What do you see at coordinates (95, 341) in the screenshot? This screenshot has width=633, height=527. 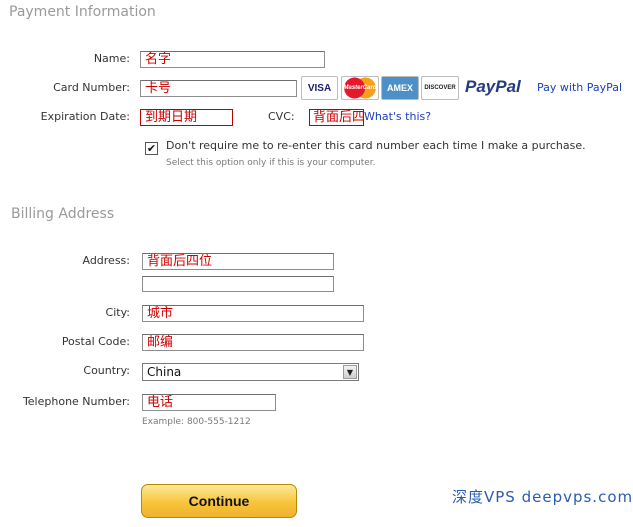 I see `postal-code-label: Postal Code:` at bounding box center [95, 341].